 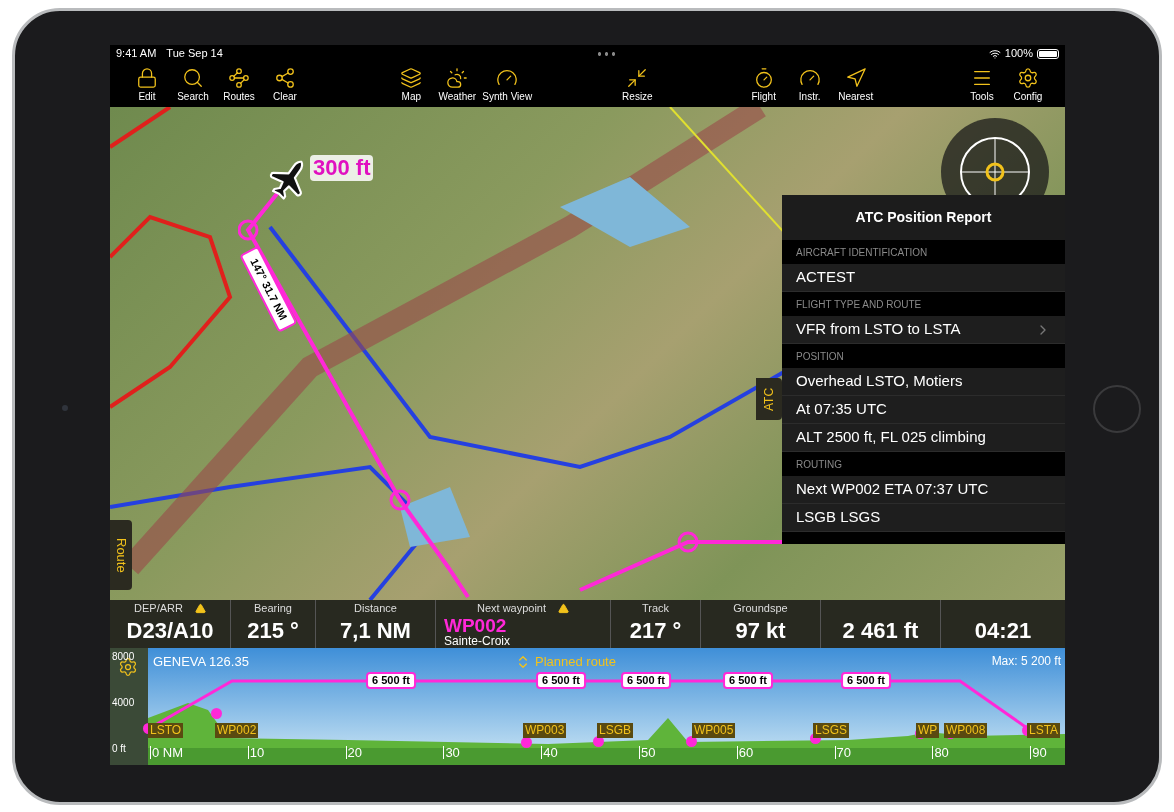 What do you see at coordinates (478, 641) in the screenshot?
I see `info-subtext: Sainte-Croix` at bounding box center [478, 641].